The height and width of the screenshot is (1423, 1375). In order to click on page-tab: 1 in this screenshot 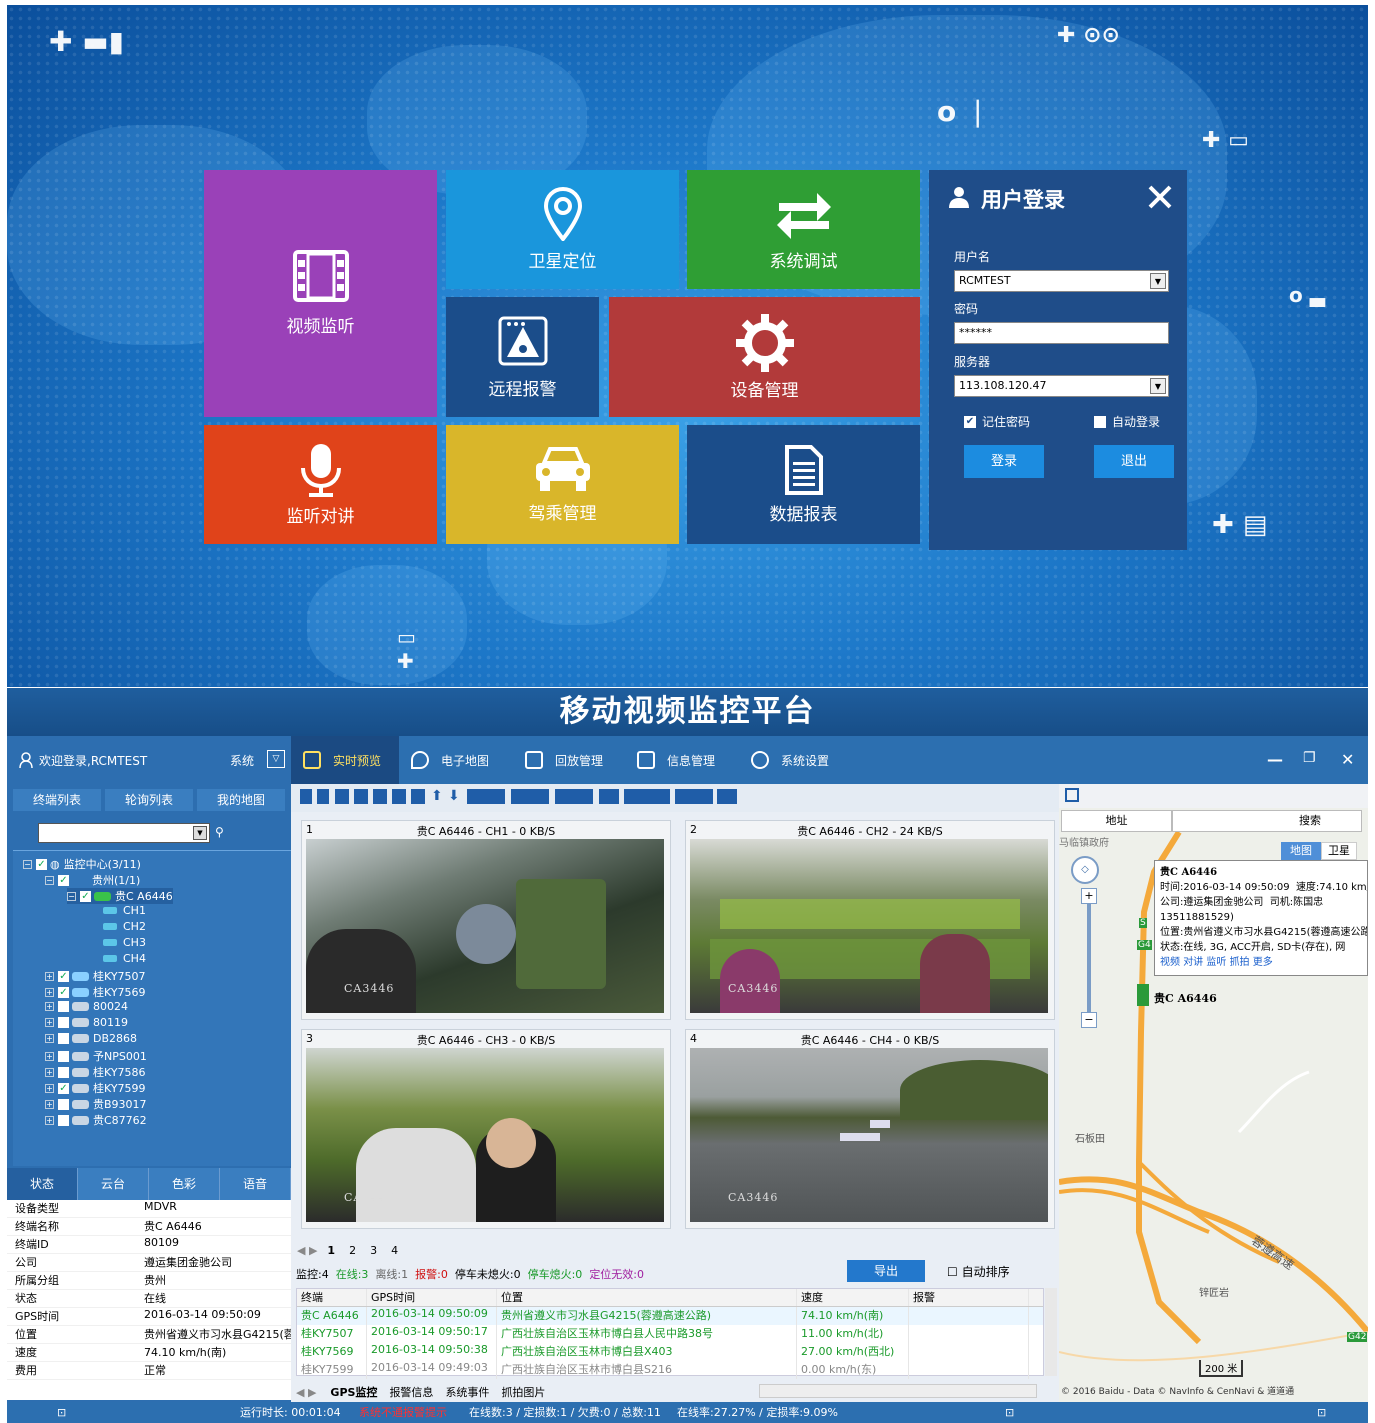, I will do `click(331, 1250)`.